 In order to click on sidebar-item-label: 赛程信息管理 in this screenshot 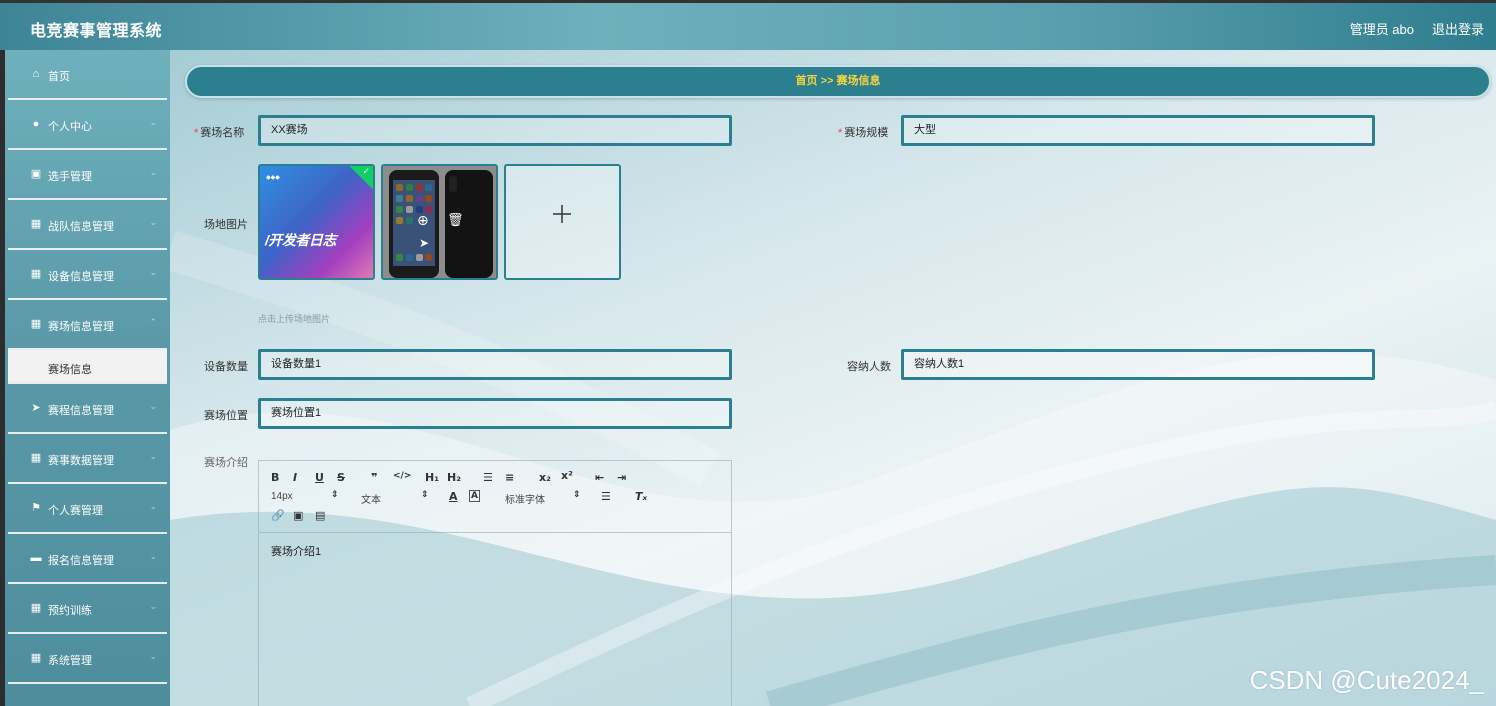, I will do `click(81, 411)`.